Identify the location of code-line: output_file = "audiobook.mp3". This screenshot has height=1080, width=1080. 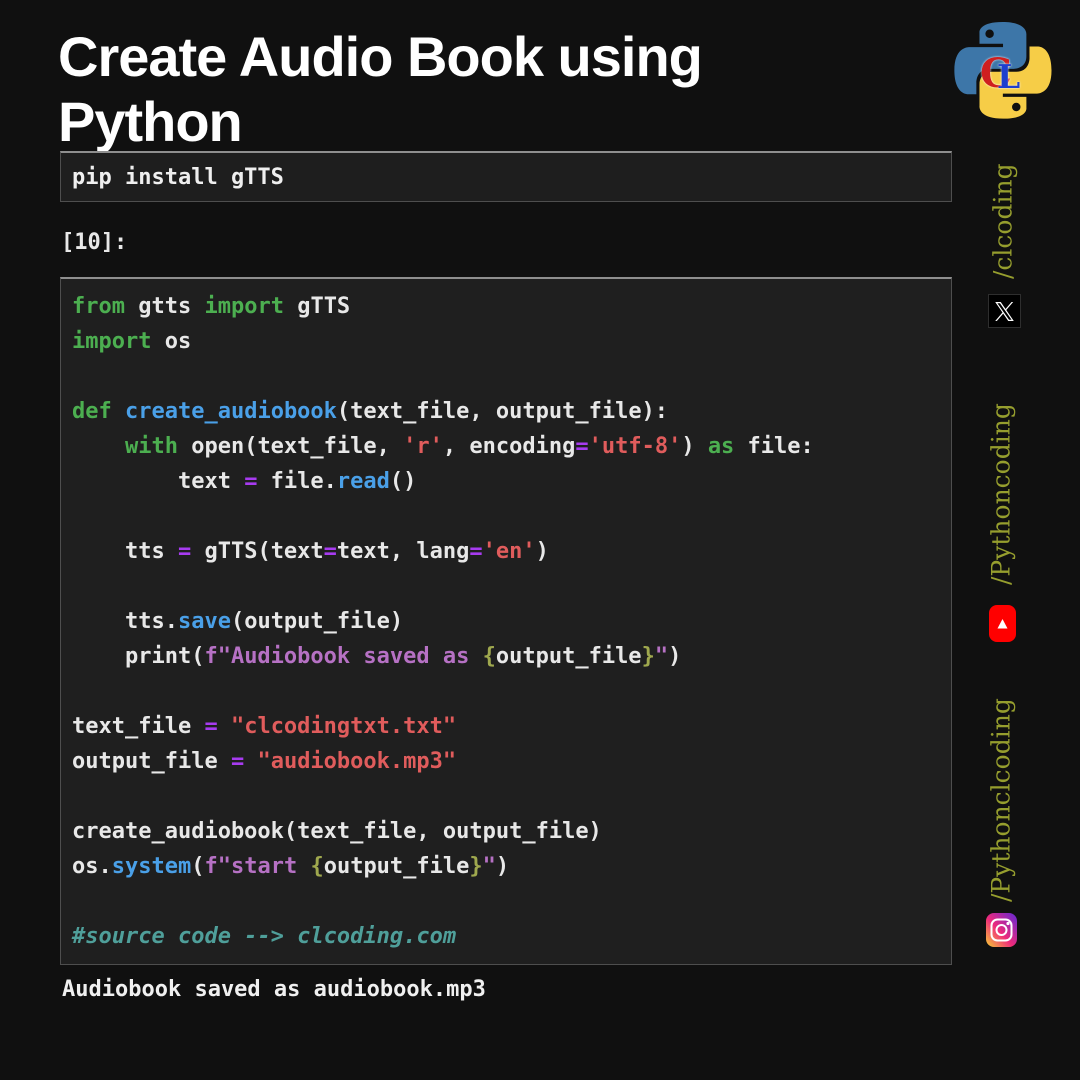
(511, 761).